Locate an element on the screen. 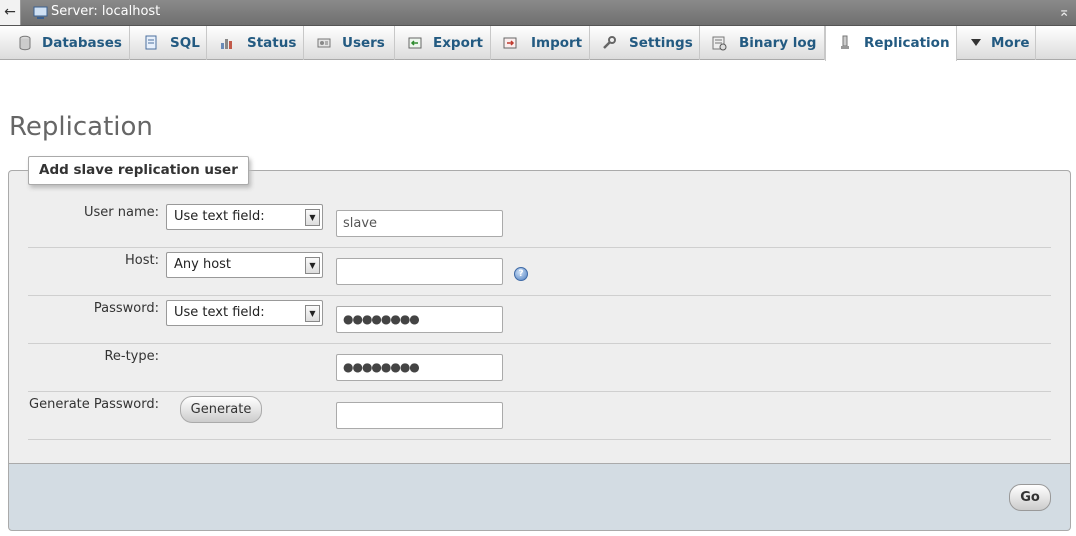 The width and height of the screenshot is (1076, 536). tab-status: Status is located at coordinates (255, 43).